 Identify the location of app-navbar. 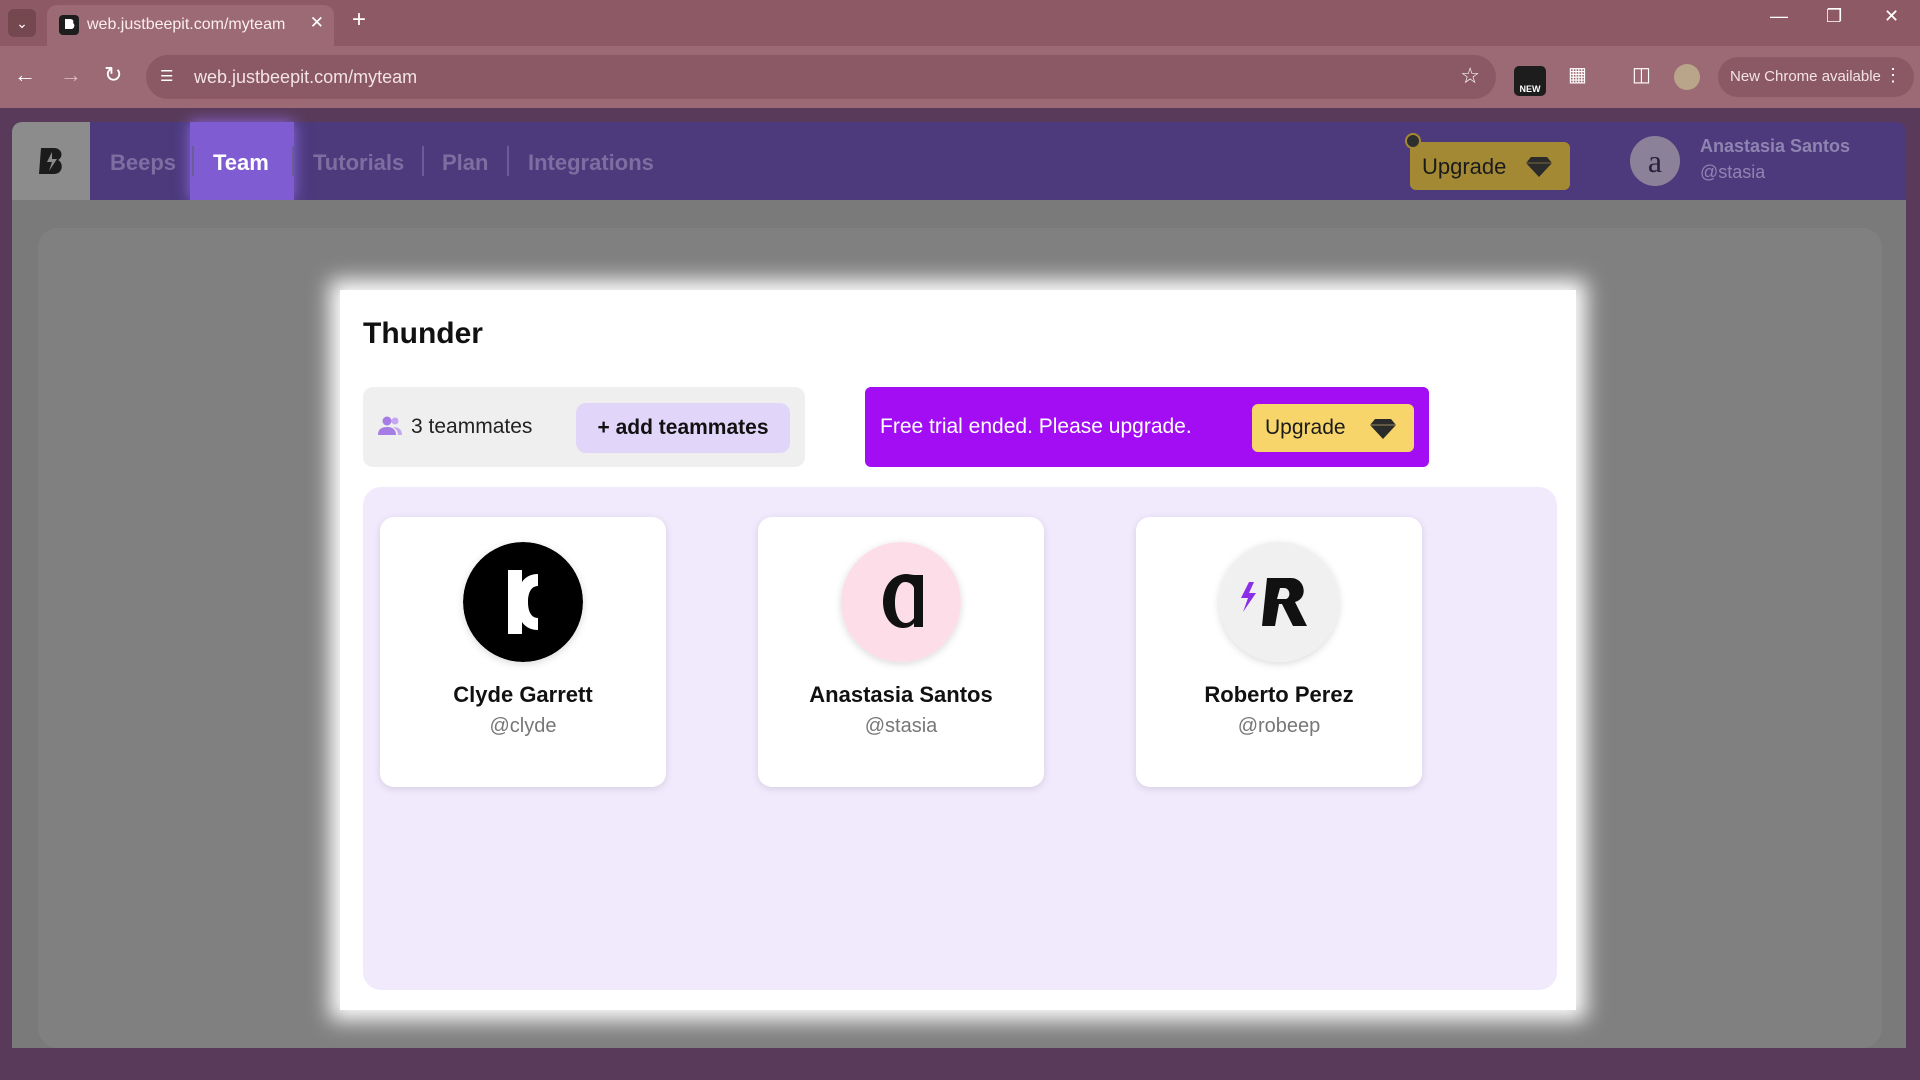
(959, 161).